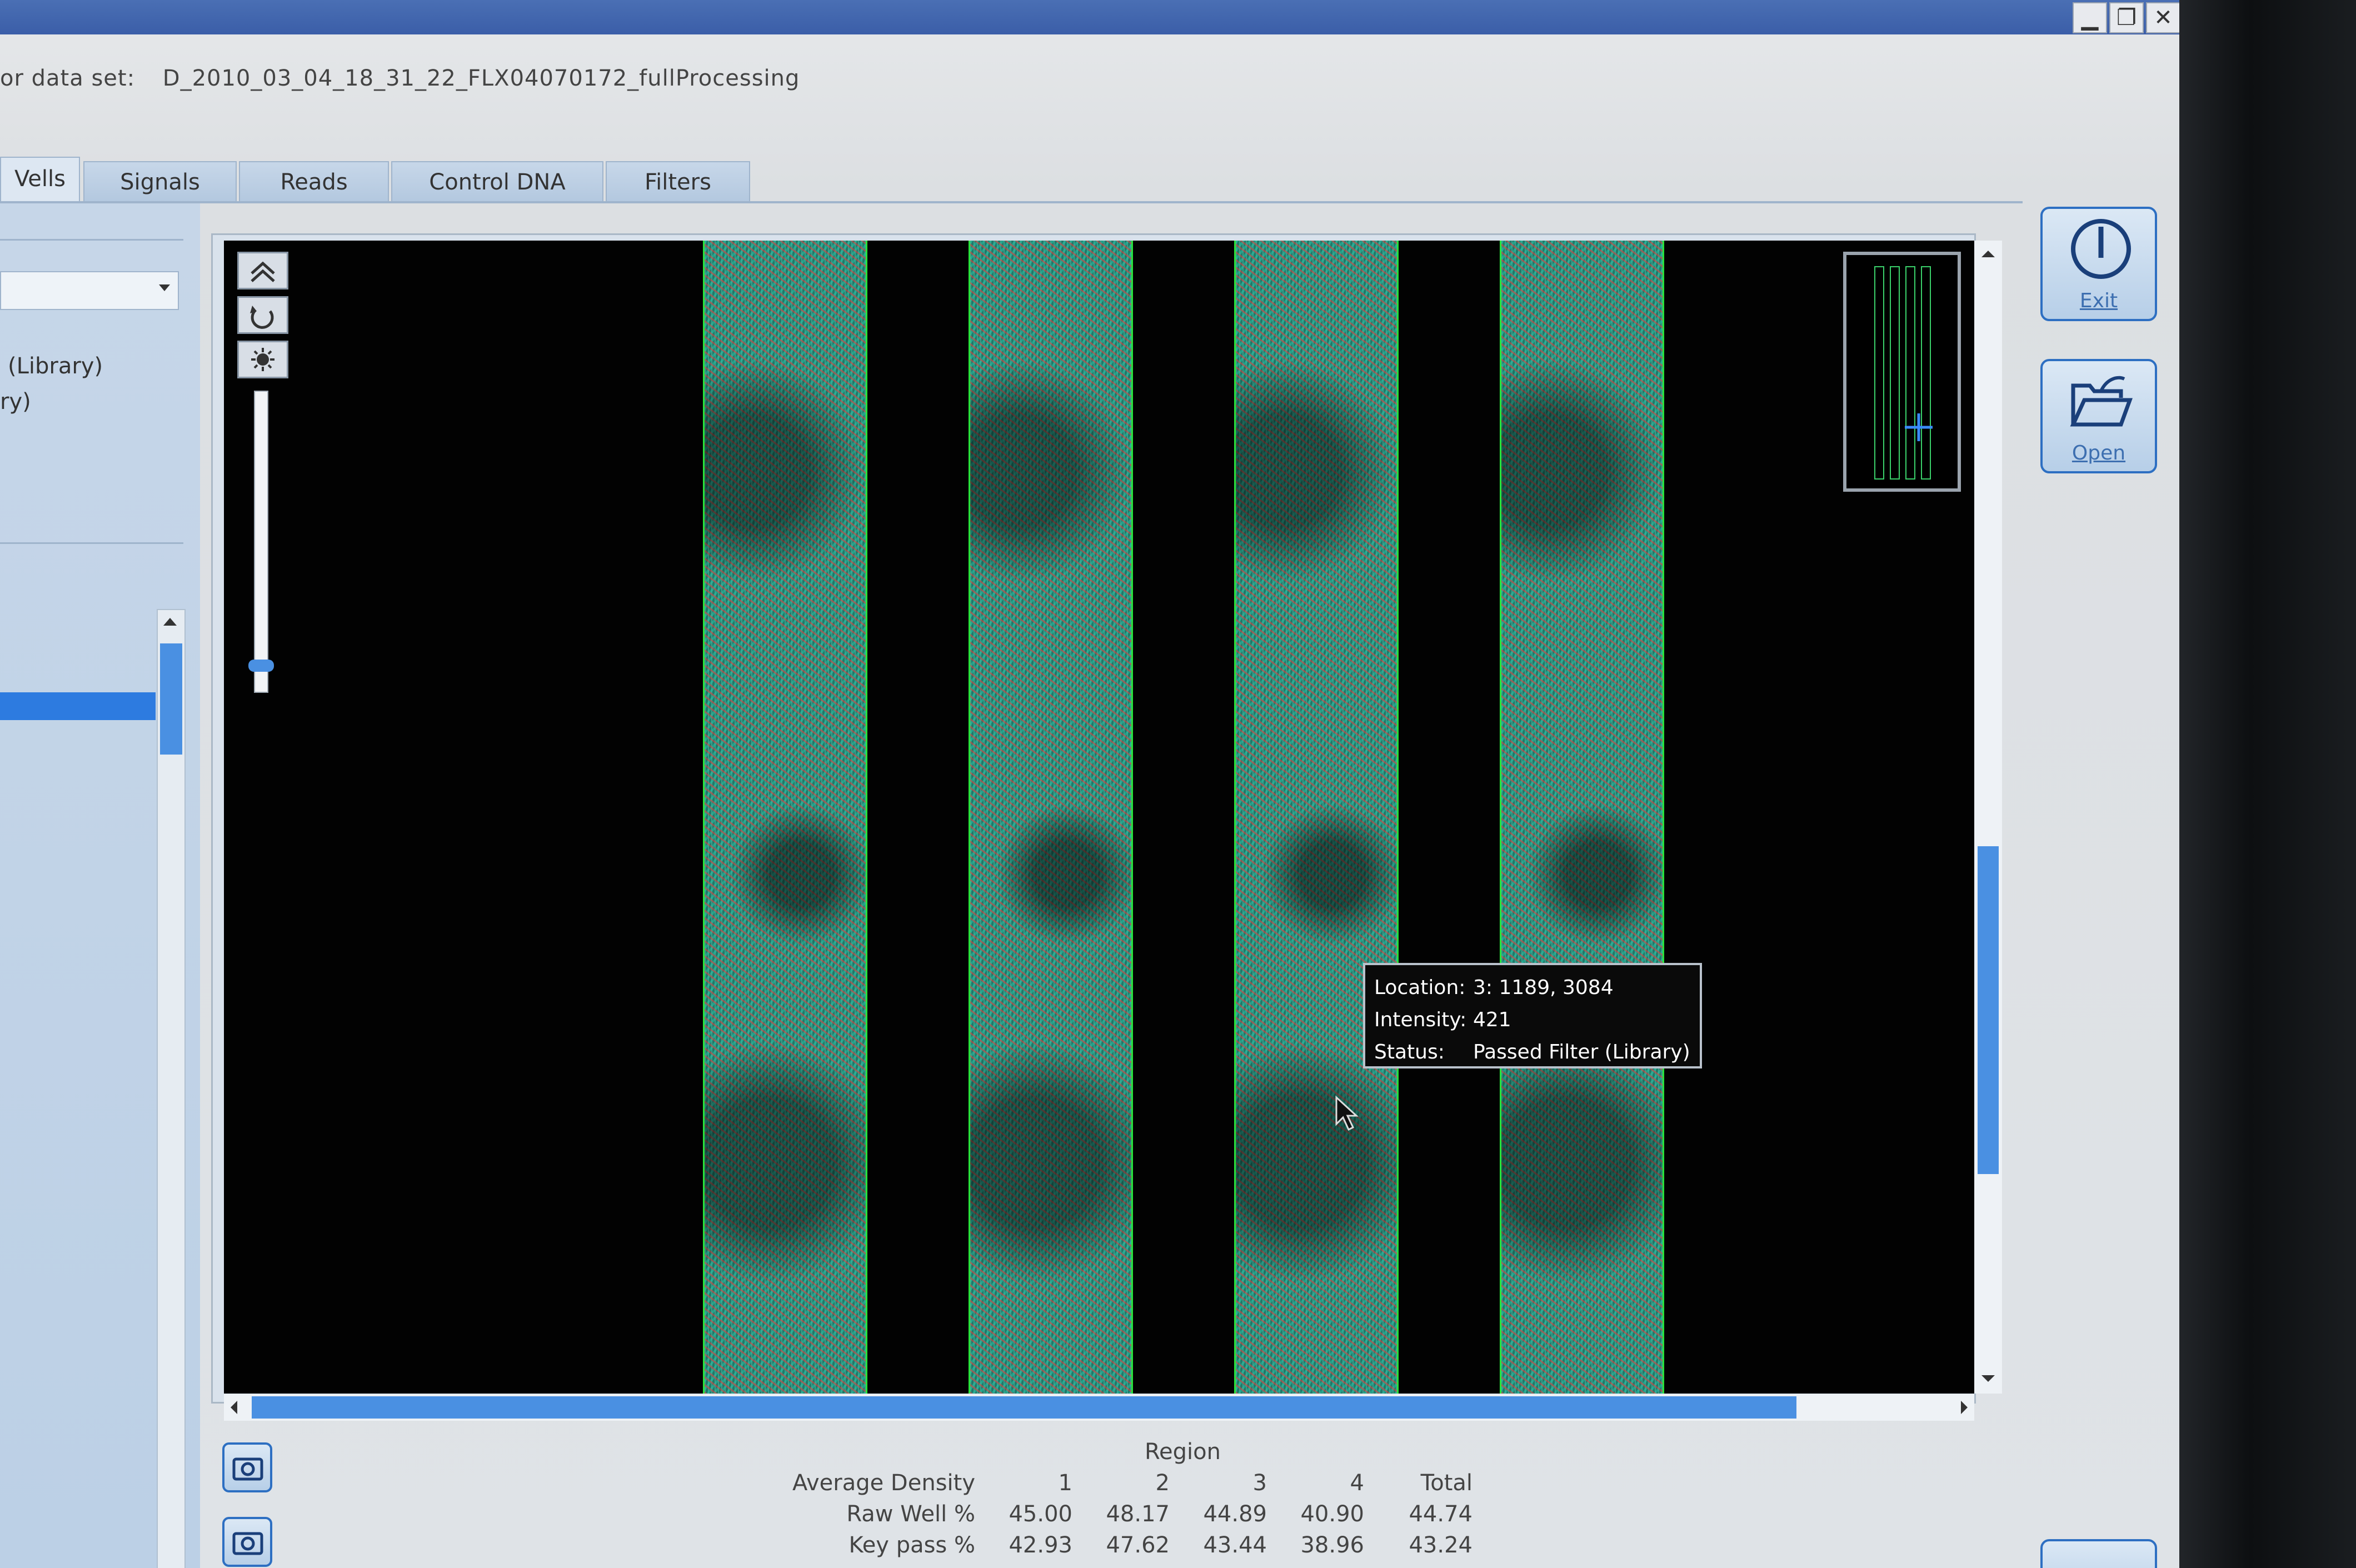 The width and height of the screenshot is (2356, 1568). Describe the element at coordinates (1138, 1545) in the screenshot. I see `stats-cell: 47.62` at that location.